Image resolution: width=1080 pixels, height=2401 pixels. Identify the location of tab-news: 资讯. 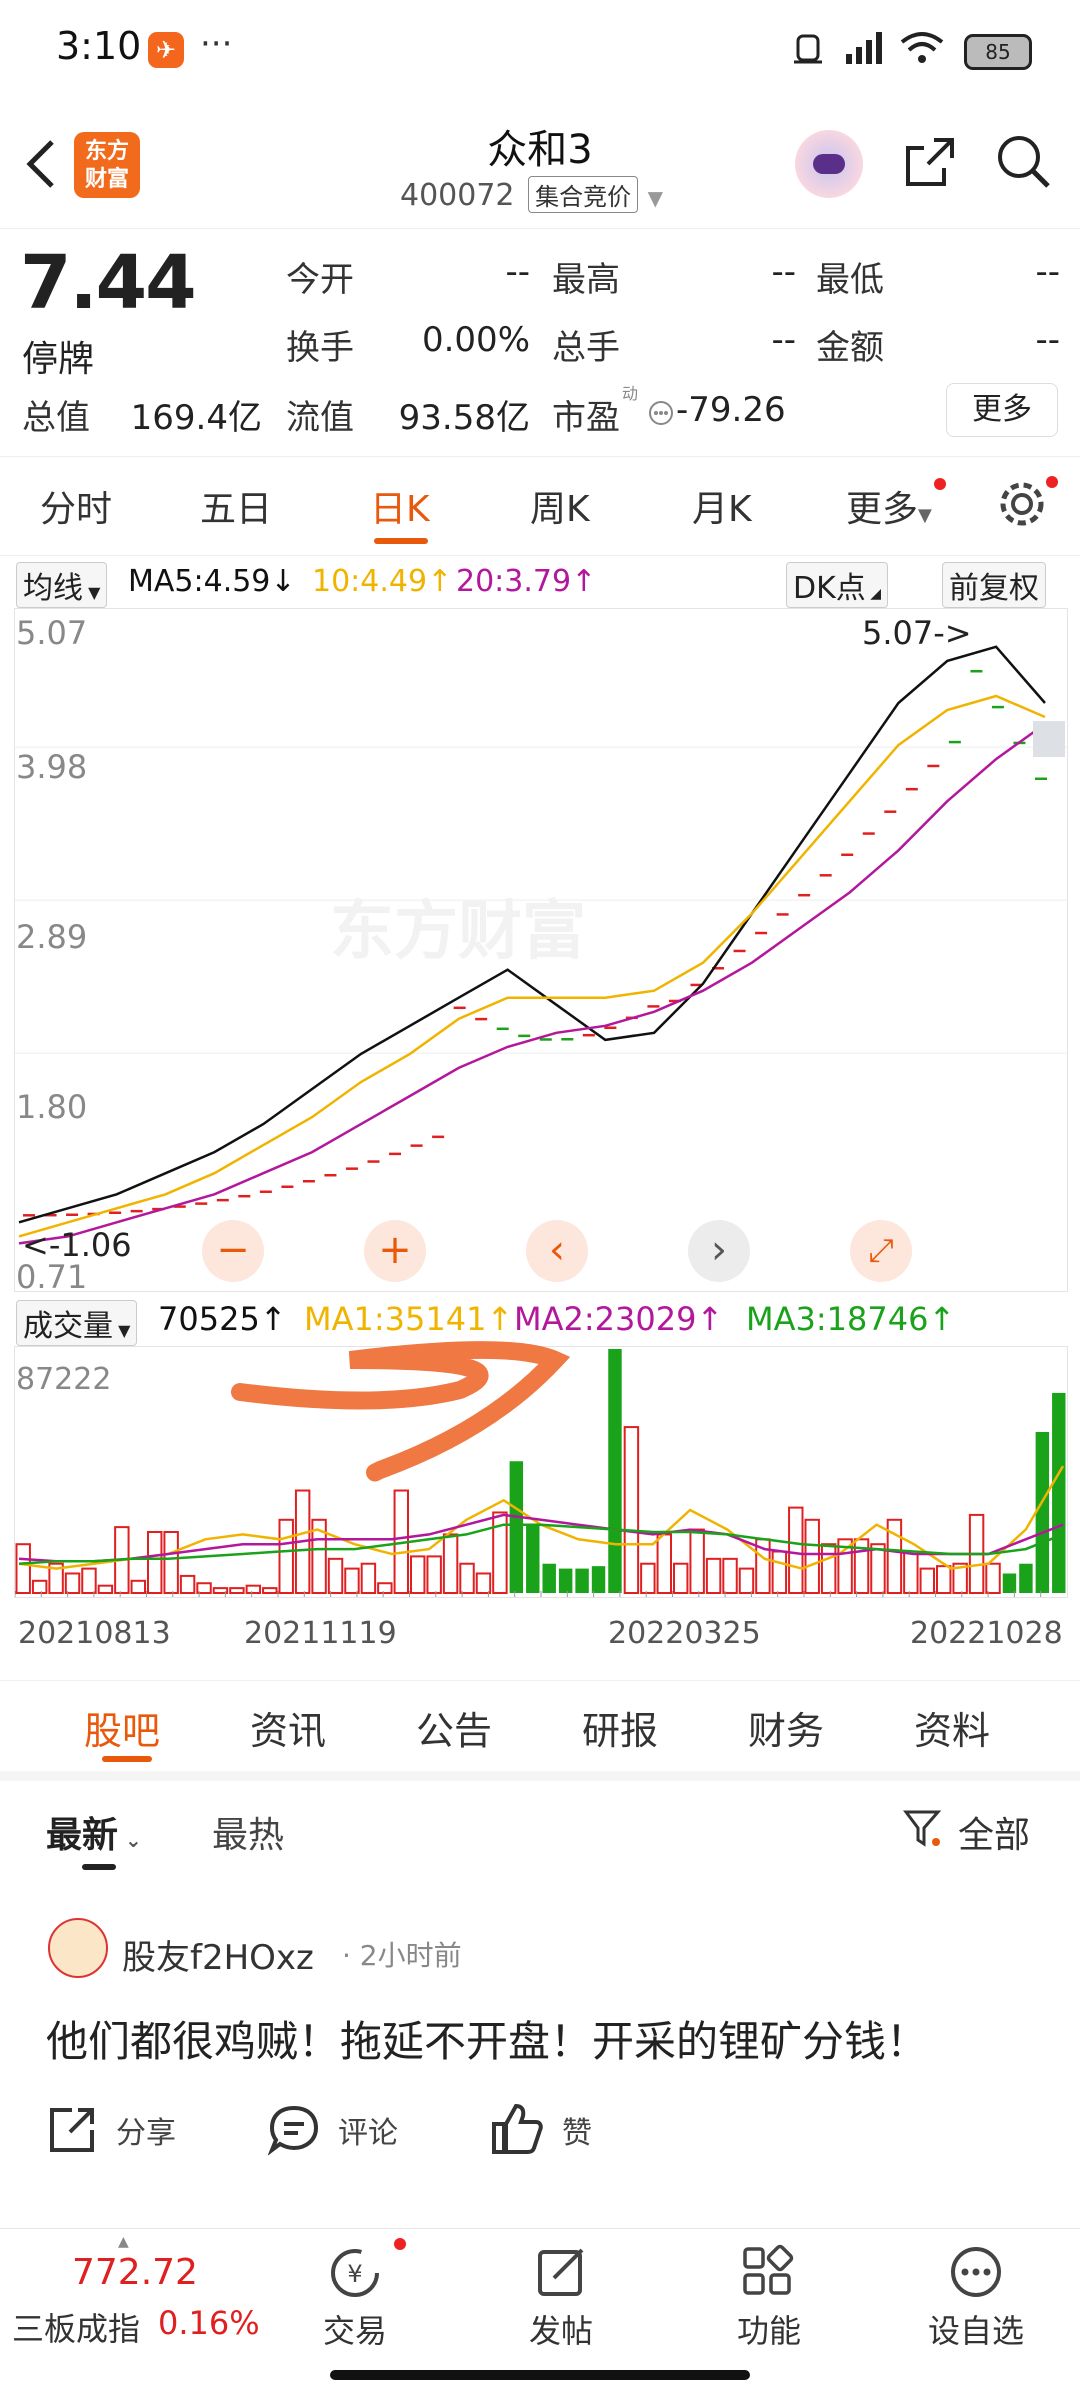
(288, 1727).